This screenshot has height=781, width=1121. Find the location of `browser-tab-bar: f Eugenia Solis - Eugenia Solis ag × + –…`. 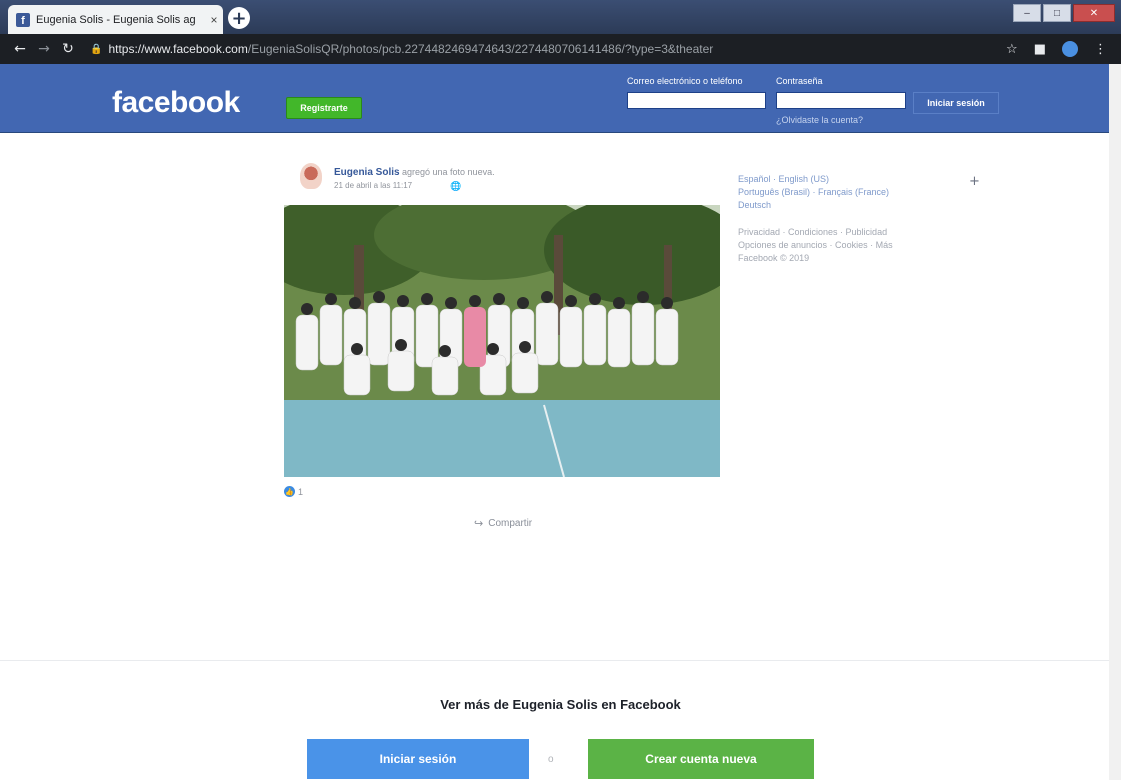

browser-tab-bar: f Eugenia Solis - Eugenia Solis ag × + –… is located at coordinates (560, 17).